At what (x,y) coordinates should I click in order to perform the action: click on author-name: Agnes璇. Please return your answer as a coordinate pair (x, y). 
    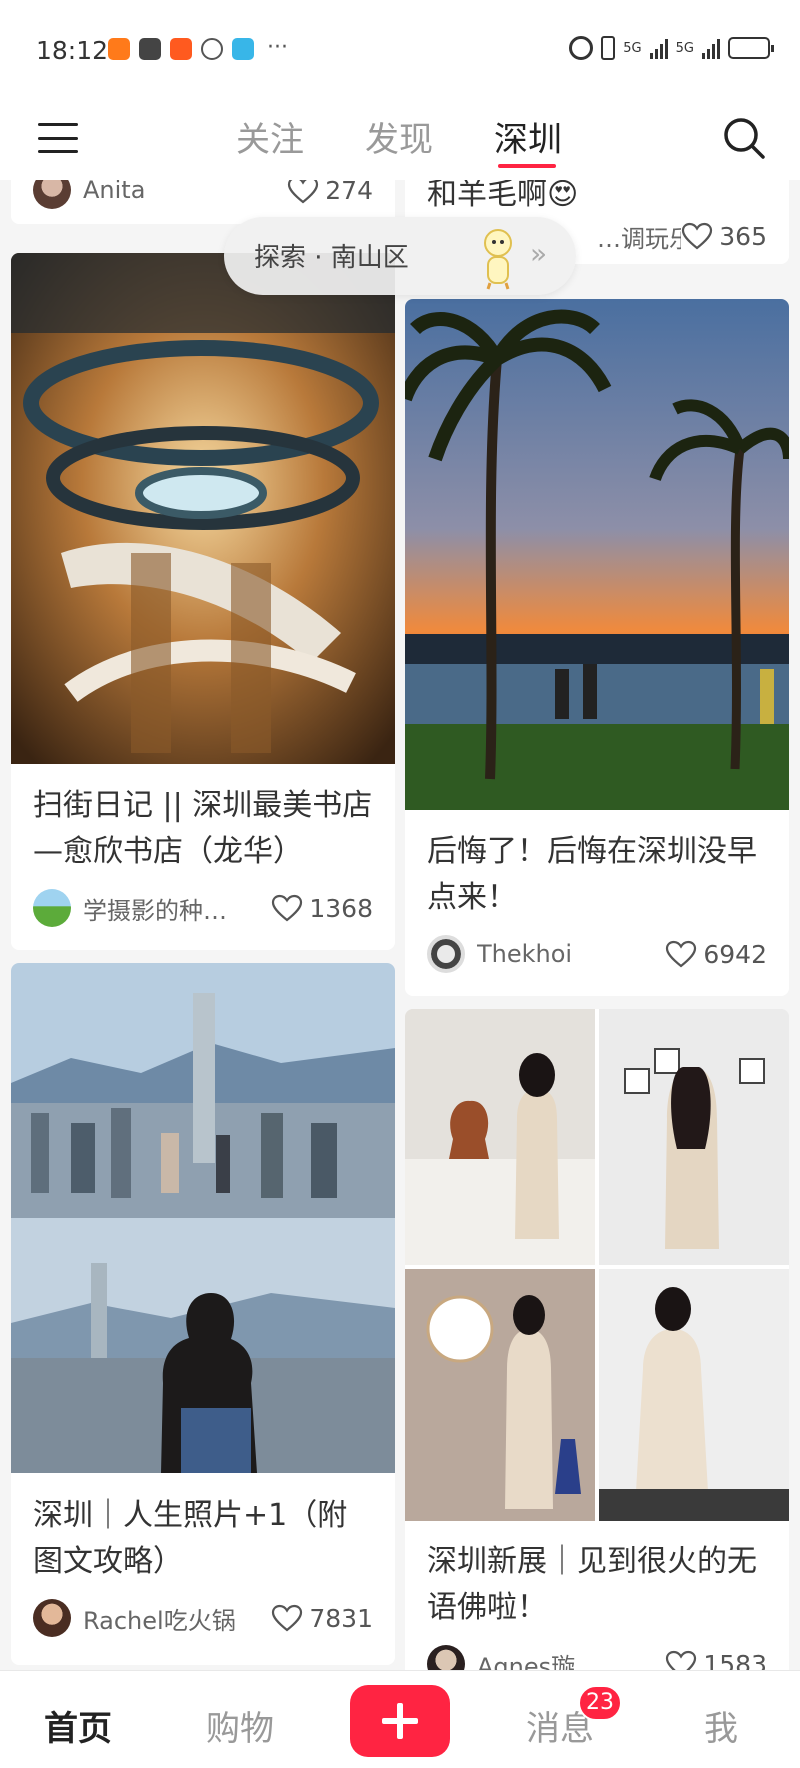
    Looking at the image, I should click on (526, 1661).